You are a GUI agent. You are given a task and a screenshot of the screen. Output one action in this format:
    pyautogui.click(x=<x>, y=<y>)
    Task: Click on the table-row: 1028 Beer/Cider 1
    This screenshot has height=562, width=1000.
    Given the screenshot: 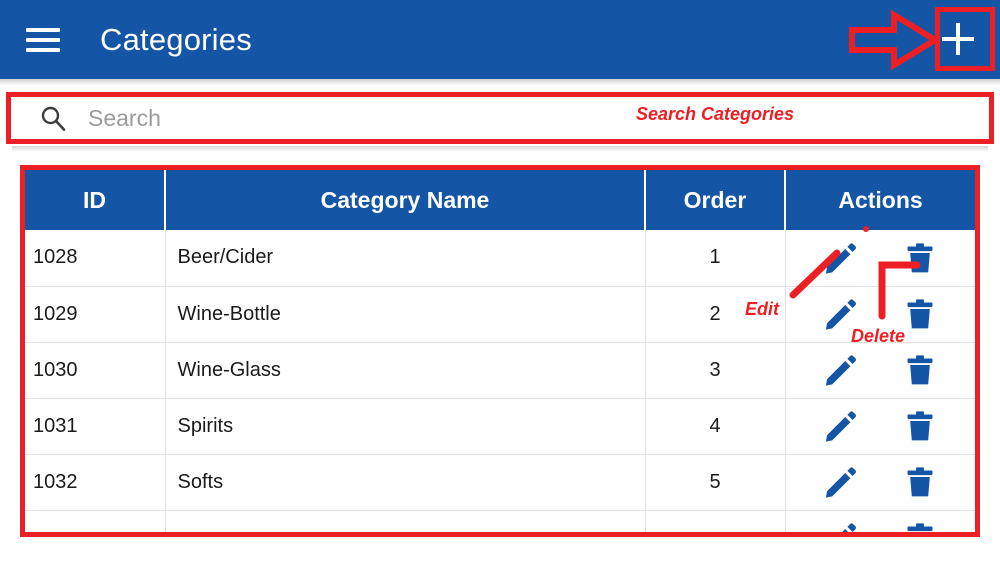 What is the action you would take?
    pyautogui.click(x=500, y=258)
    